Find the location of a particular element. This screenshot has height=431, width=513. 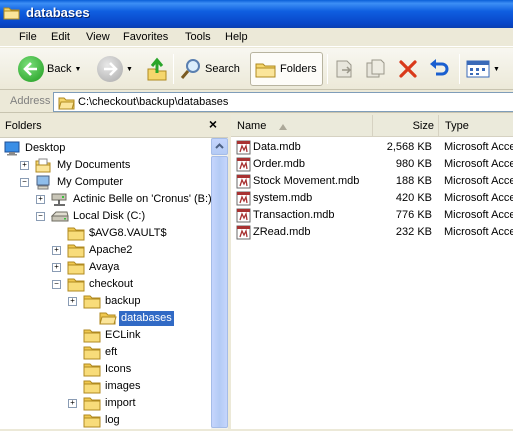

tree-item: − My Computer is located at coordinates (105, 182).